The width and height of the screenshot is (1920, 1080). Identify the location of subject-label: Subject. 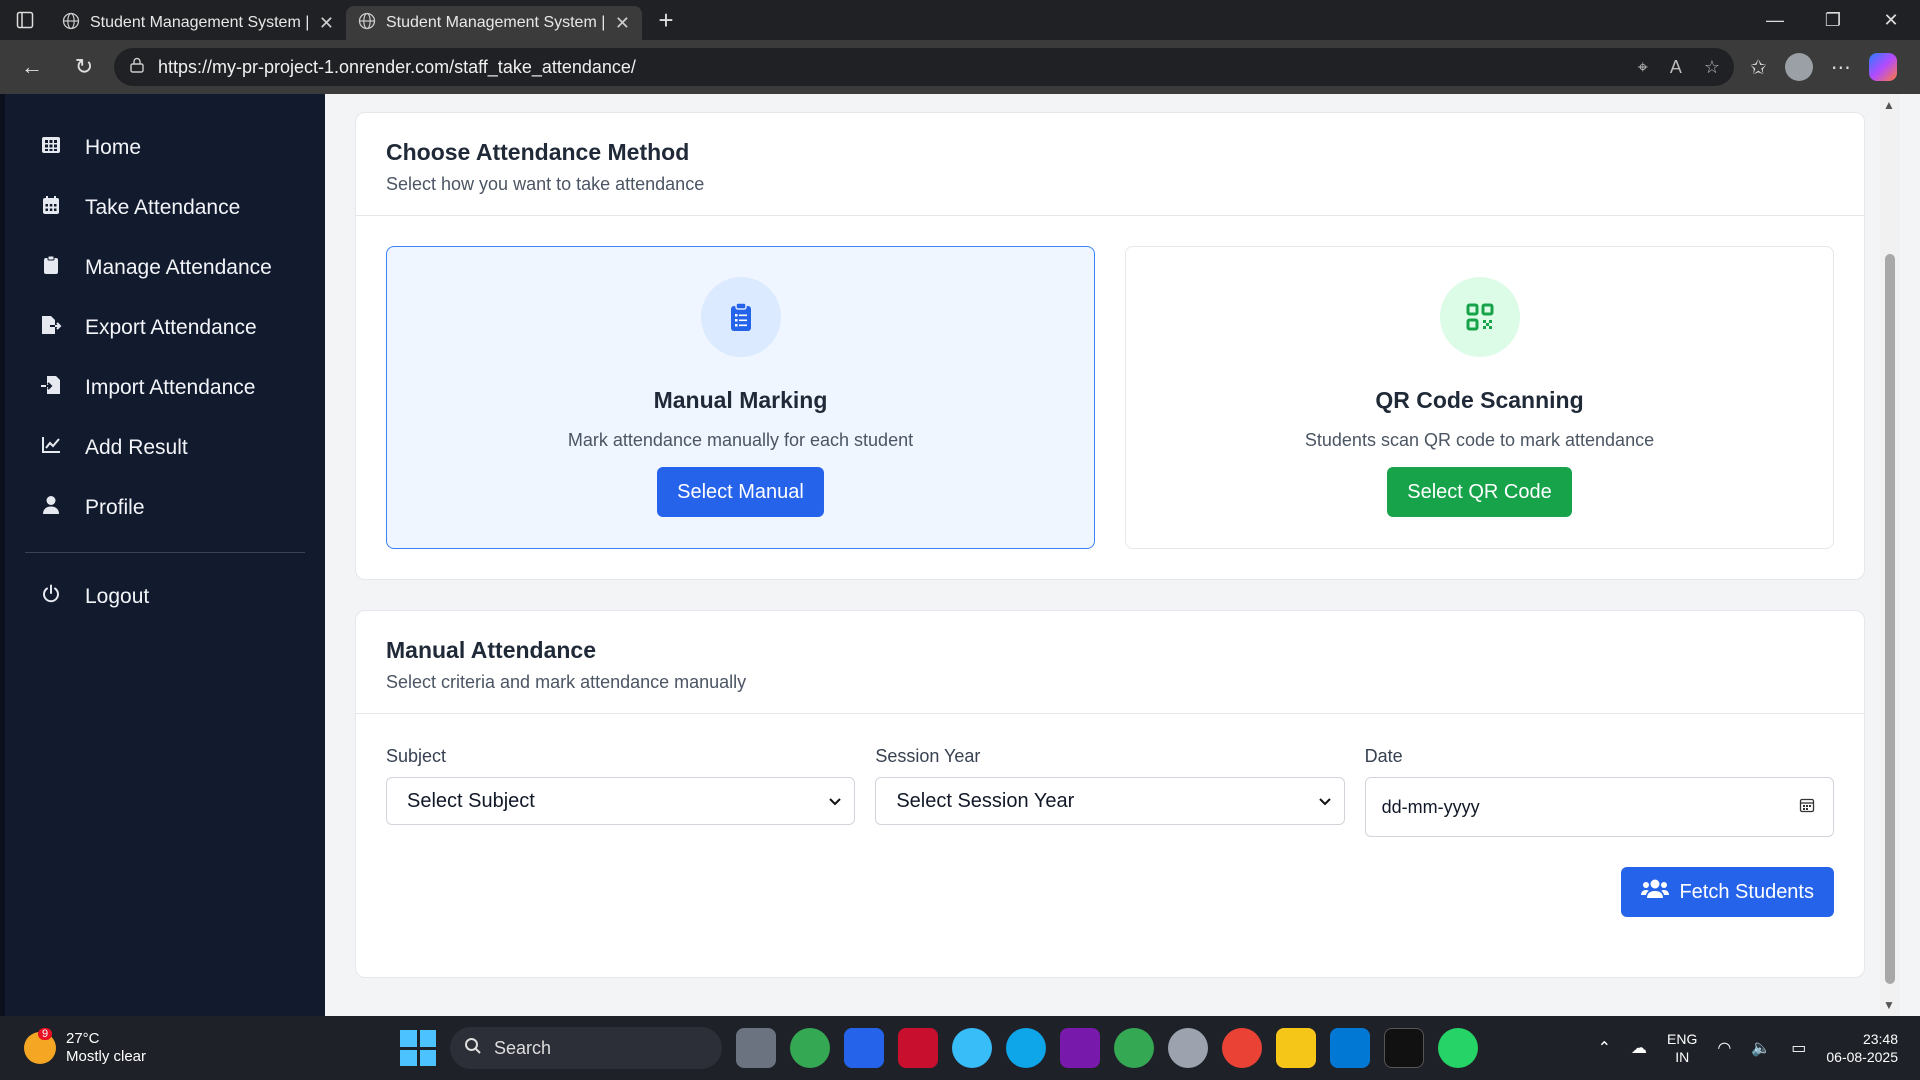
(416, 756).